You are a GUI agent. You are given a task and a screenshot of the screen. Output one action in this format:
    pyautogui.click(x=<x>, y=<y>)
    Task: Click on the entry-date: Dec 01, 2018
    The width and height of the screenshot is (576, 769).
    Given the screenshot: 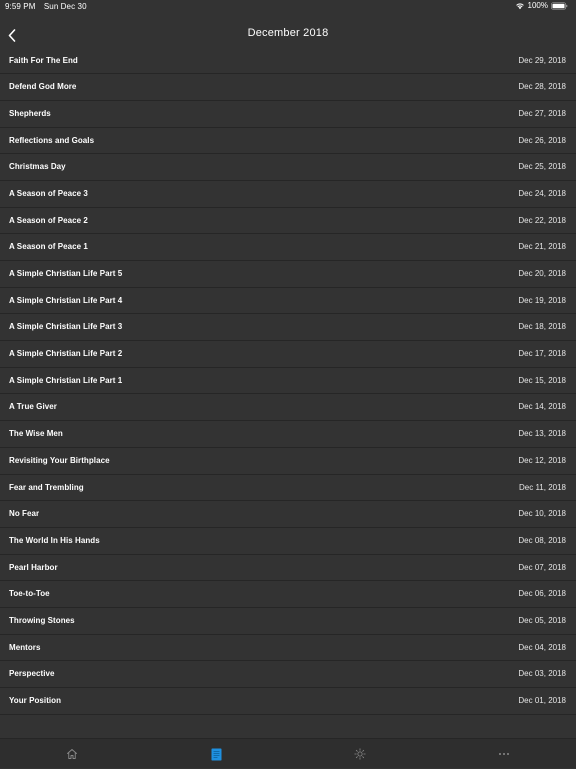 What is the action you would take?
    pyautogui.click(x=542, y=700)
    